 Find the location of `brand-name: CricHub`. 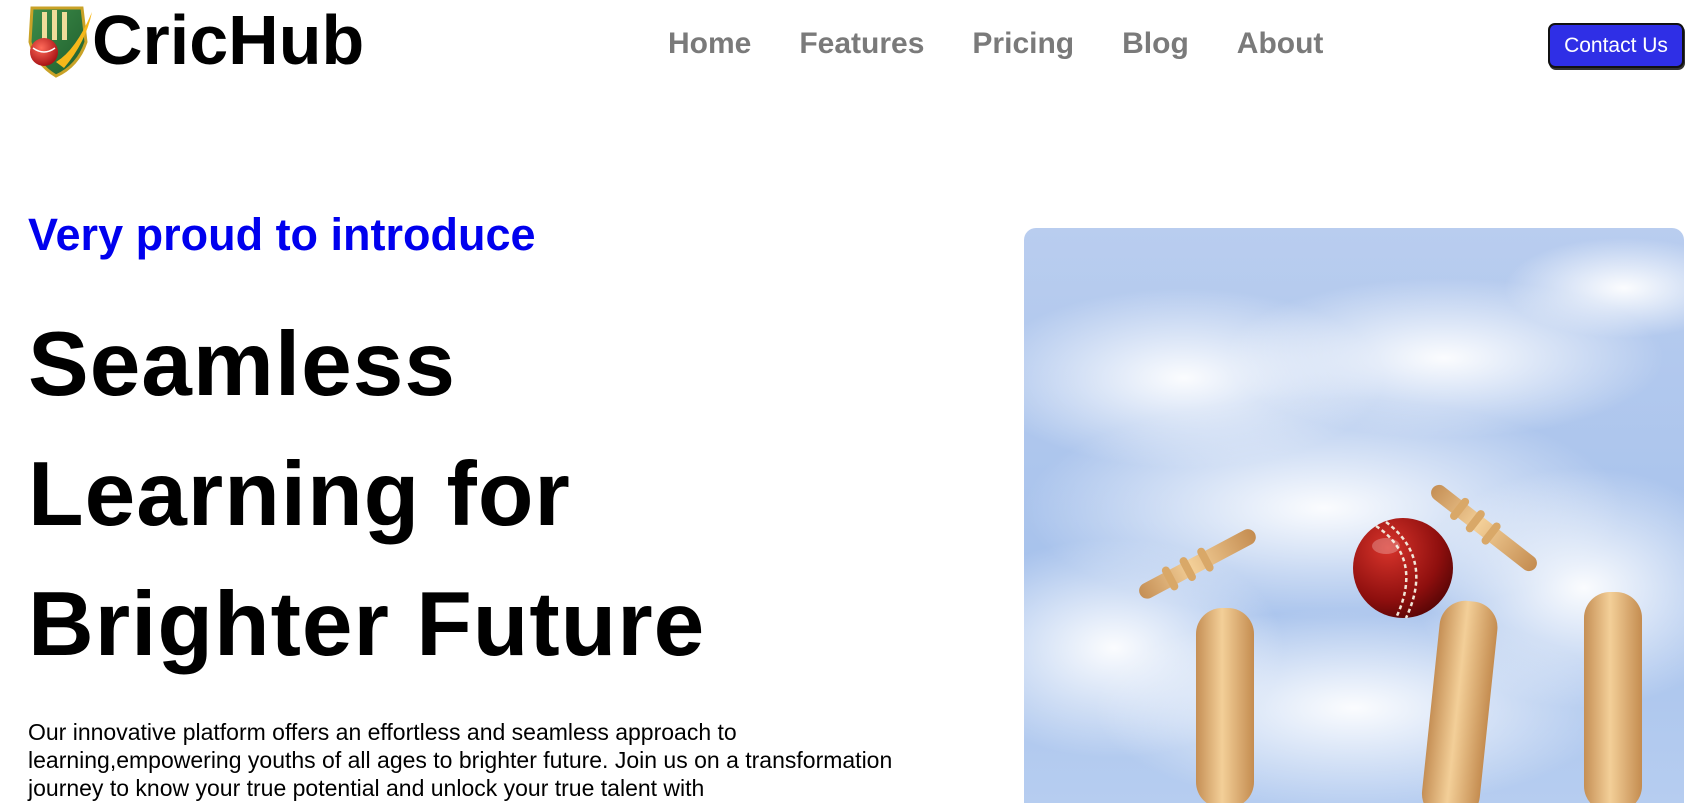

brand-name: CricHub is located at coordinates (228, 40).